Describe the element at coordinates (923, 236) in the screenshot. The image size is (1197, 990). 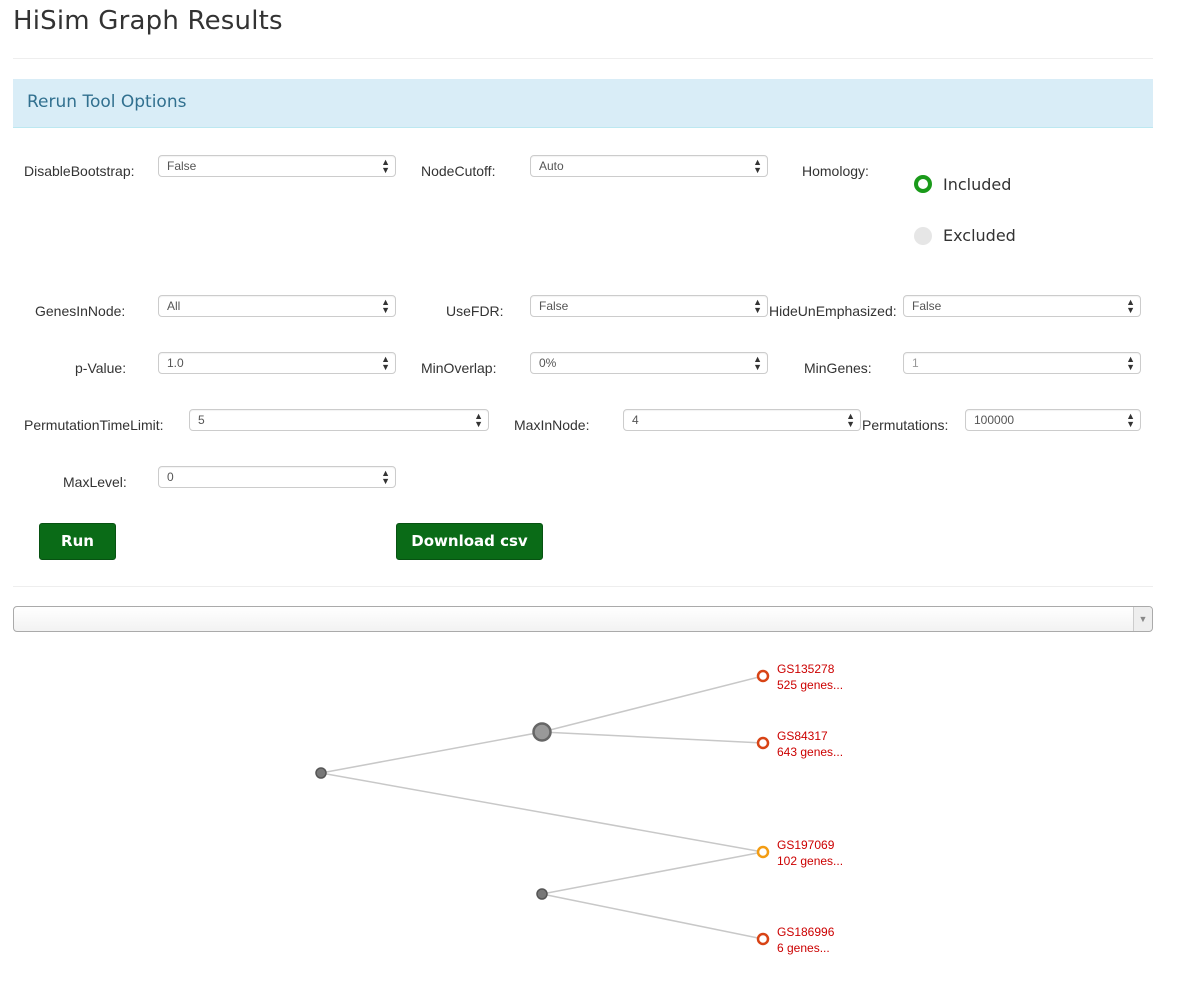
I see `homology-excluded-radio` at that location.